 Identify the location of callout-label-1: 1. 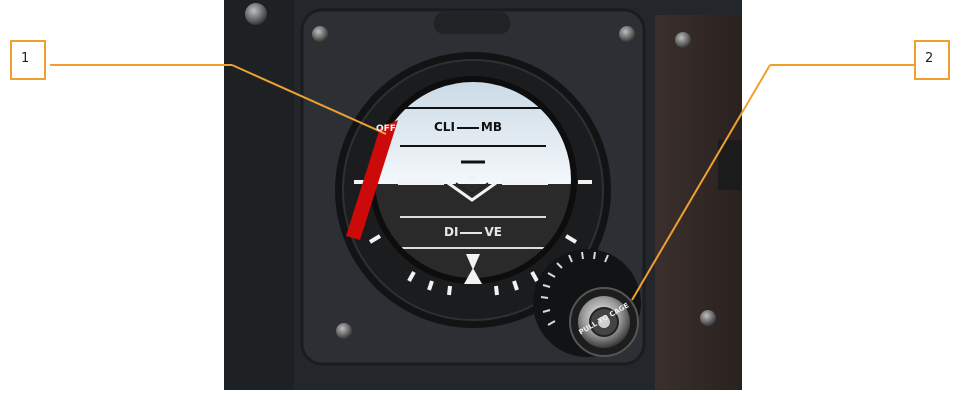
(25, 58).